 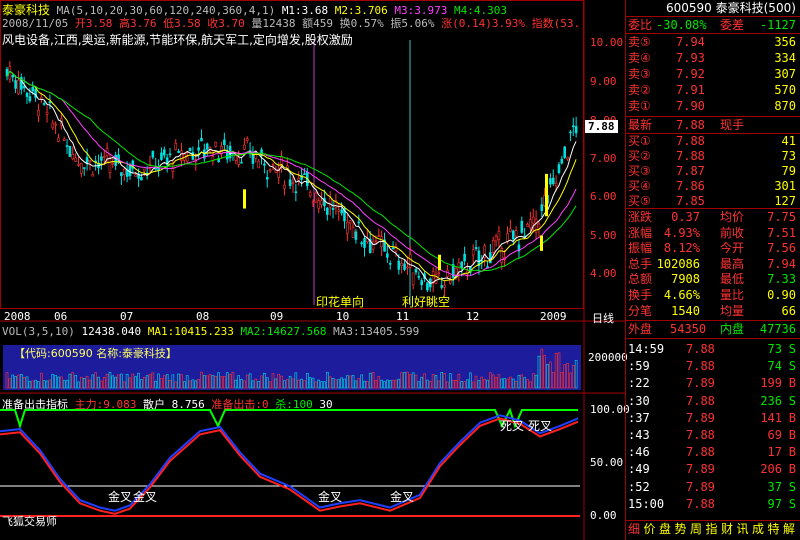 What do you see at coordinates (732, 295) in the screenshot?
I see `stat-label: 量比` at bounding box center [732, 295].